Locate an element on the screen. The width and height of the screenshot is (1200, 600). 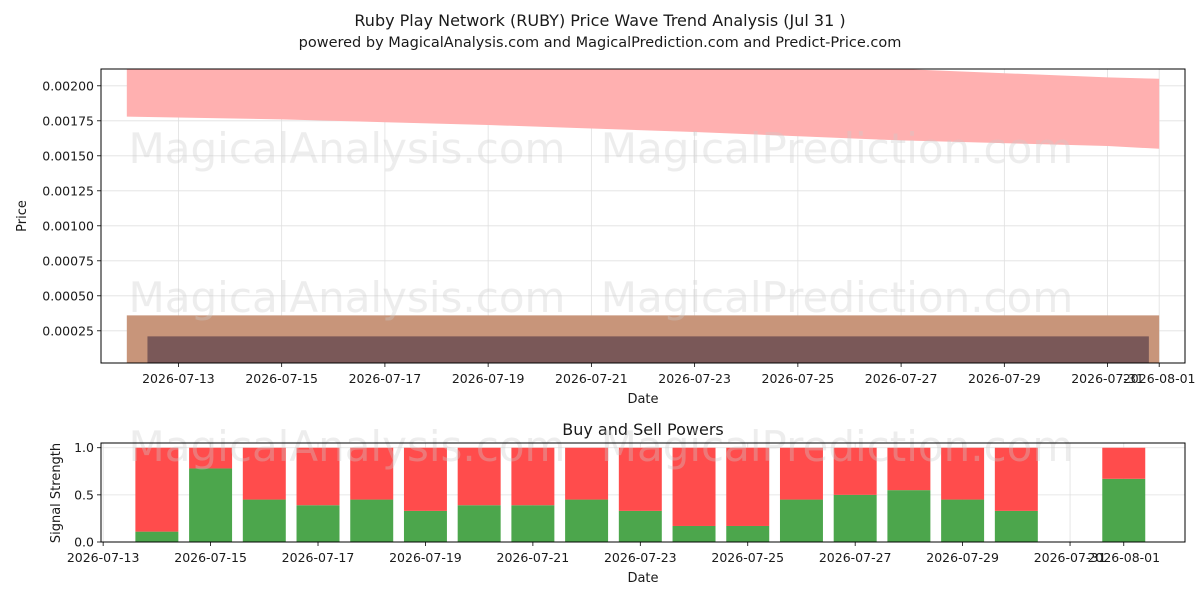
price-y-tick-label: 0.00175 is located at coordinates (68, 120).